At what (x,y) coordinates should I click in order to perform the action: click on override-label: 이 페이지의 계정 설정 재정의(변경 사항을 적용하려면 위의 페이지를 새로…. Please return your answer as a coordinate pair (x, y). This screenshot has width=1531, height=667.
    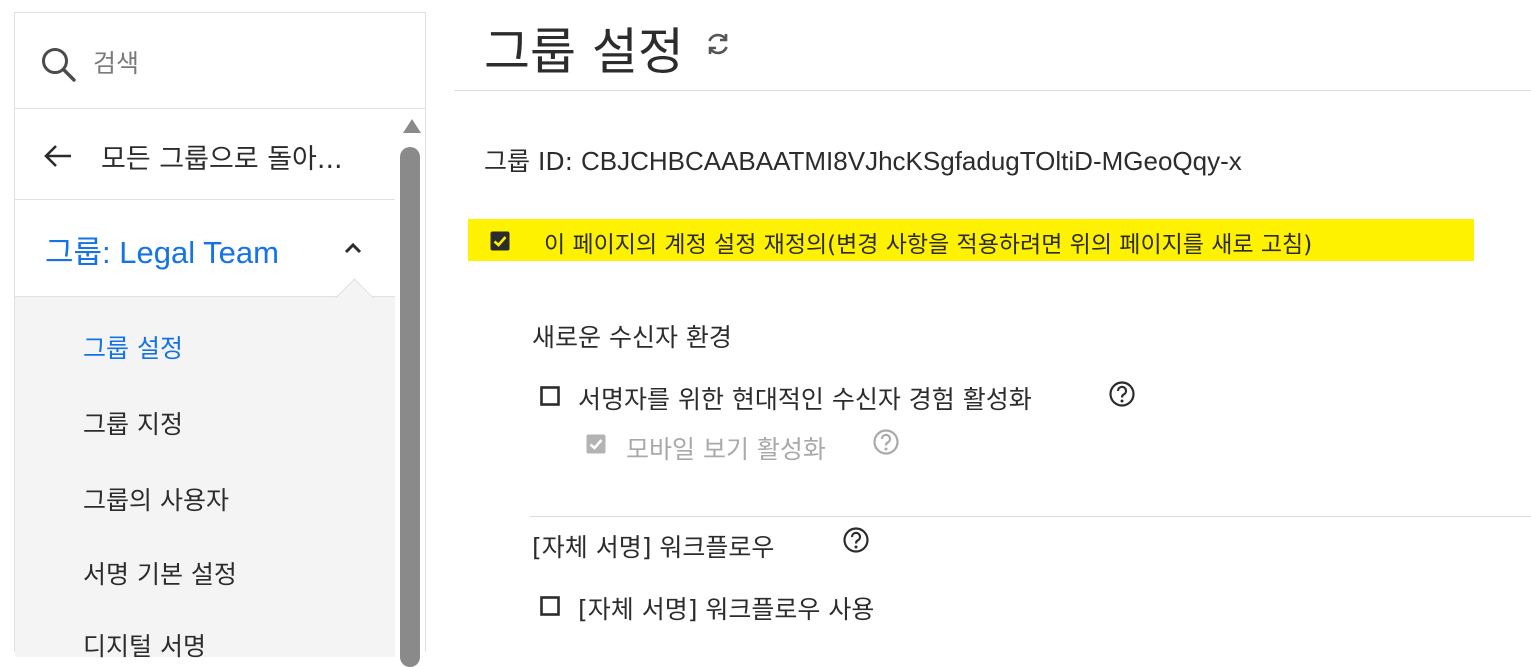
    Looking at the image, I should click on (928, 245).